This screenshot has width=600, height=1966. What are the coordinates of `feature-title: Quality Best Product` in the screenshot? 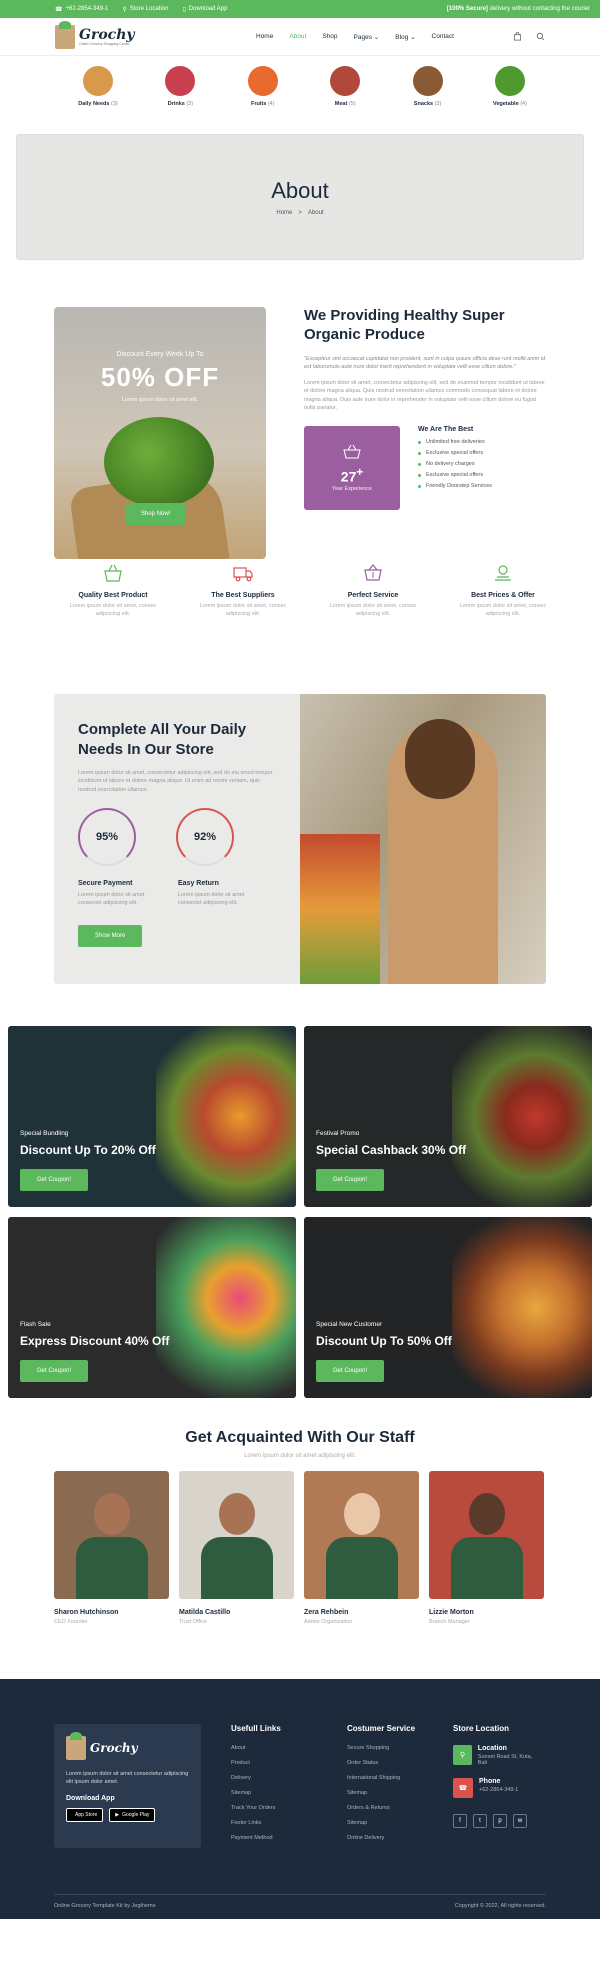 It's located at (113, 595).